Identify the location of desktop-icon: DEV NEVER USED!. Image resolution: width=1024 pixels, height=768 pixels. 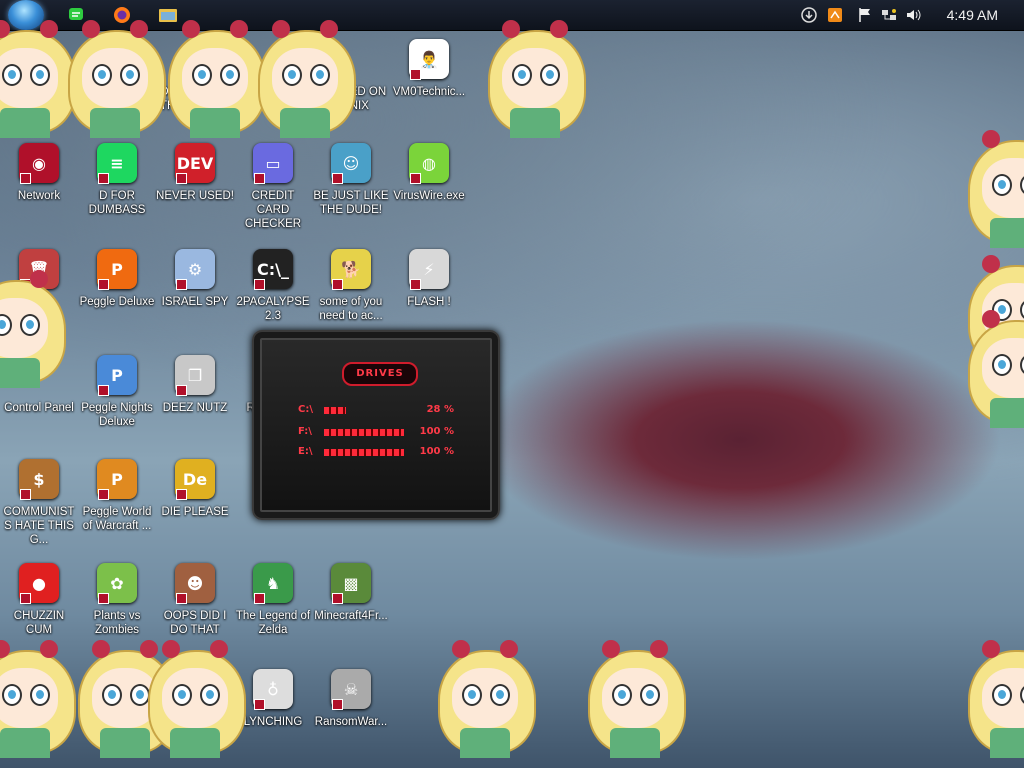
(195, 171).